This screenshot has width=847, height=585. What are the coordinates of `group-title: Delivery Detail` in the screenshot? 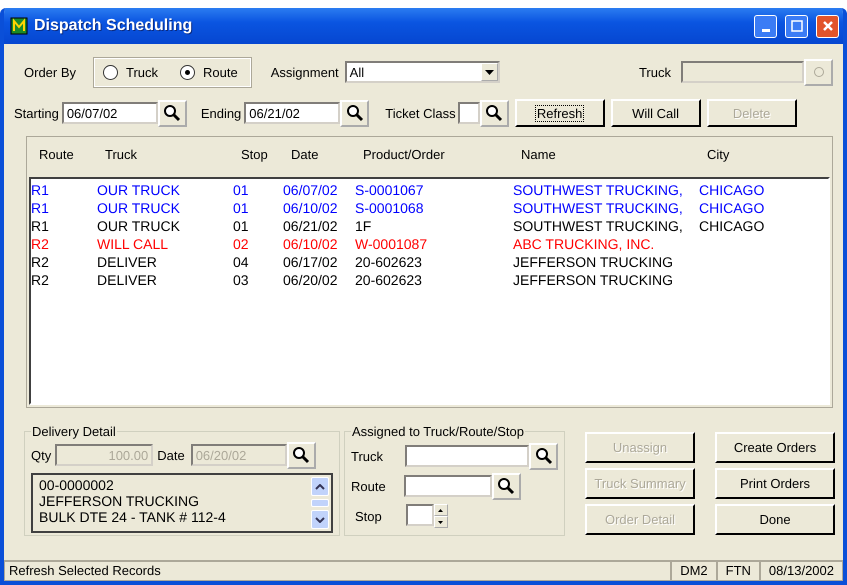 It's located at (74, 431).